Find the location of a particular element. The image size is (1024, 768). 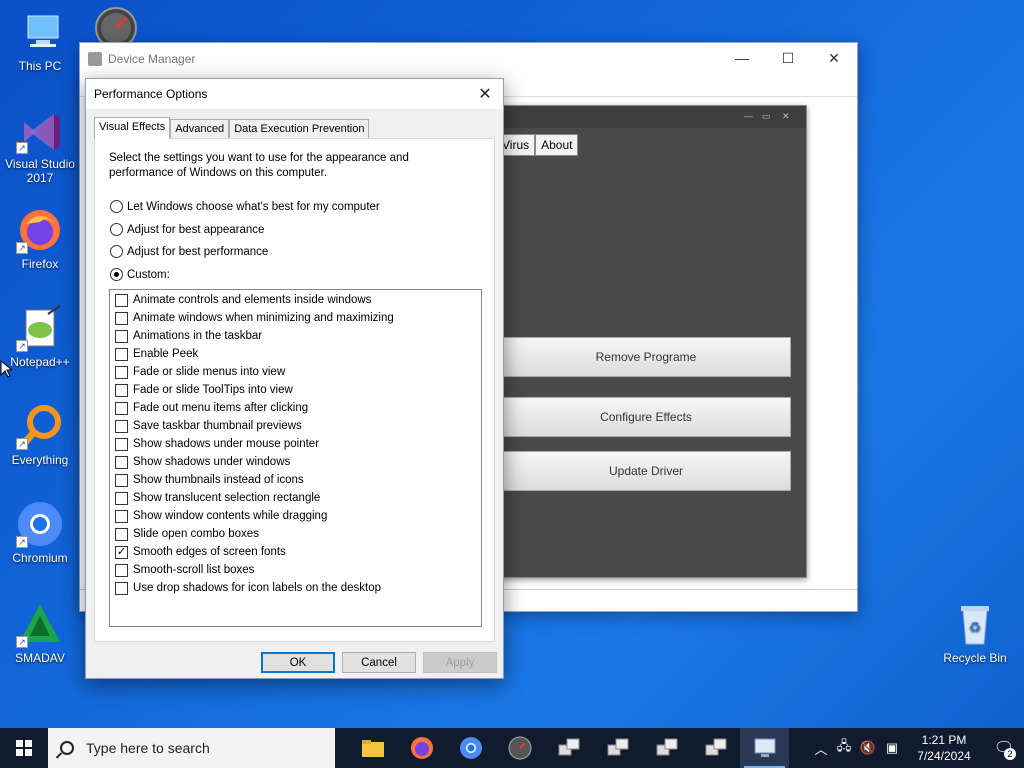

checkbox-item: Show window contents while dragging is located at coordinates (221, 516).